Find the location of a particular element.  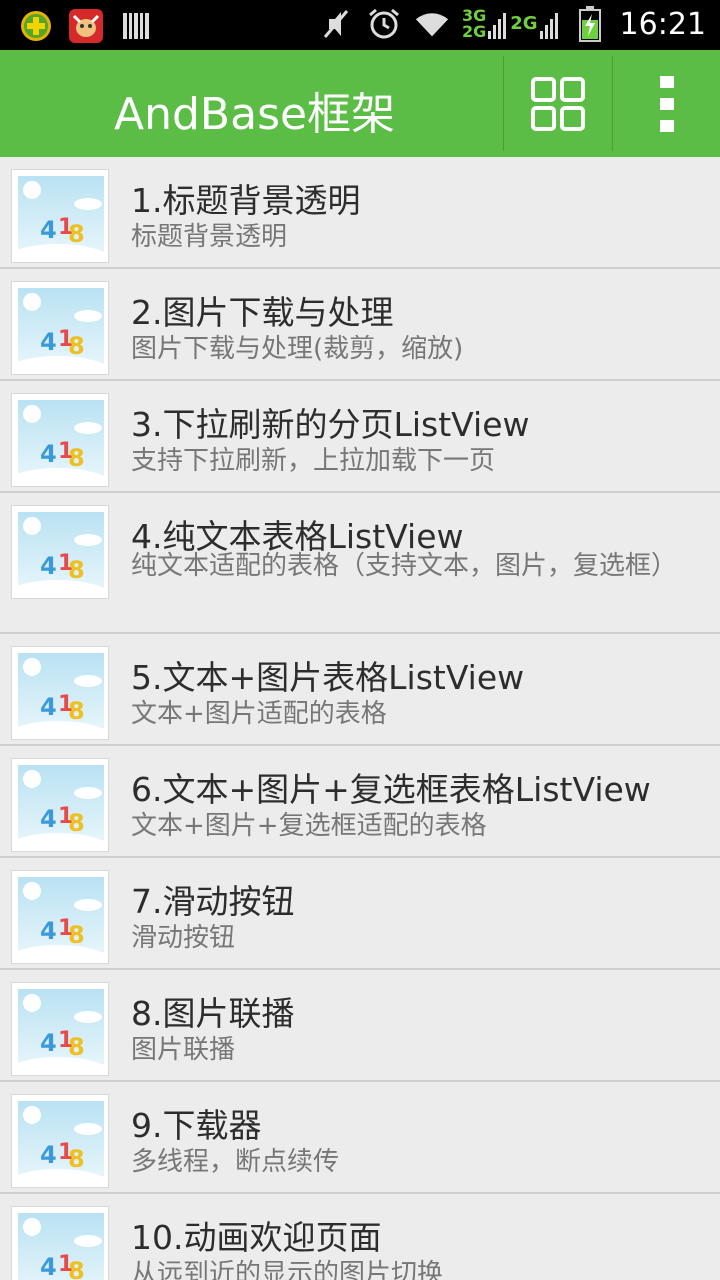

item-subtitle: 支持下拉刷新，上拉加载下一页 is located at coordinates (313, 461).